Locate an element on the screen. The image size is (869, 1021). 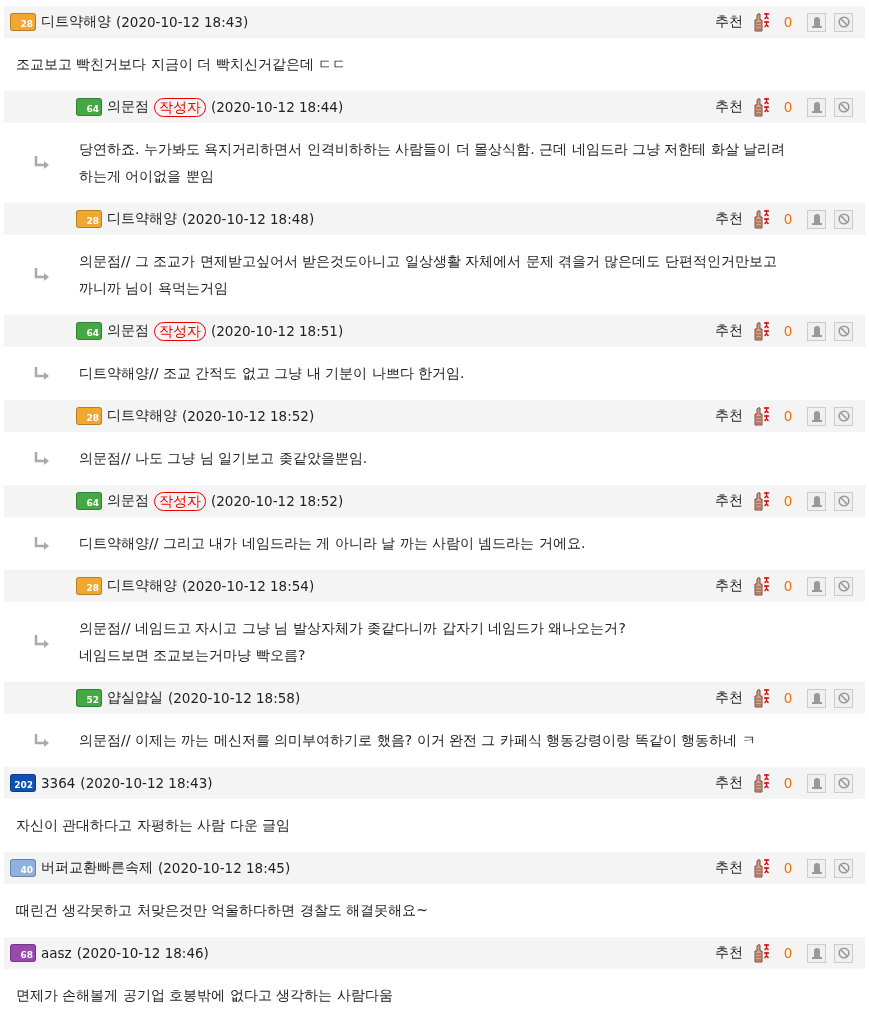
comment-time: (2020-10-12 18:58) is located at coordinates (234, 698).